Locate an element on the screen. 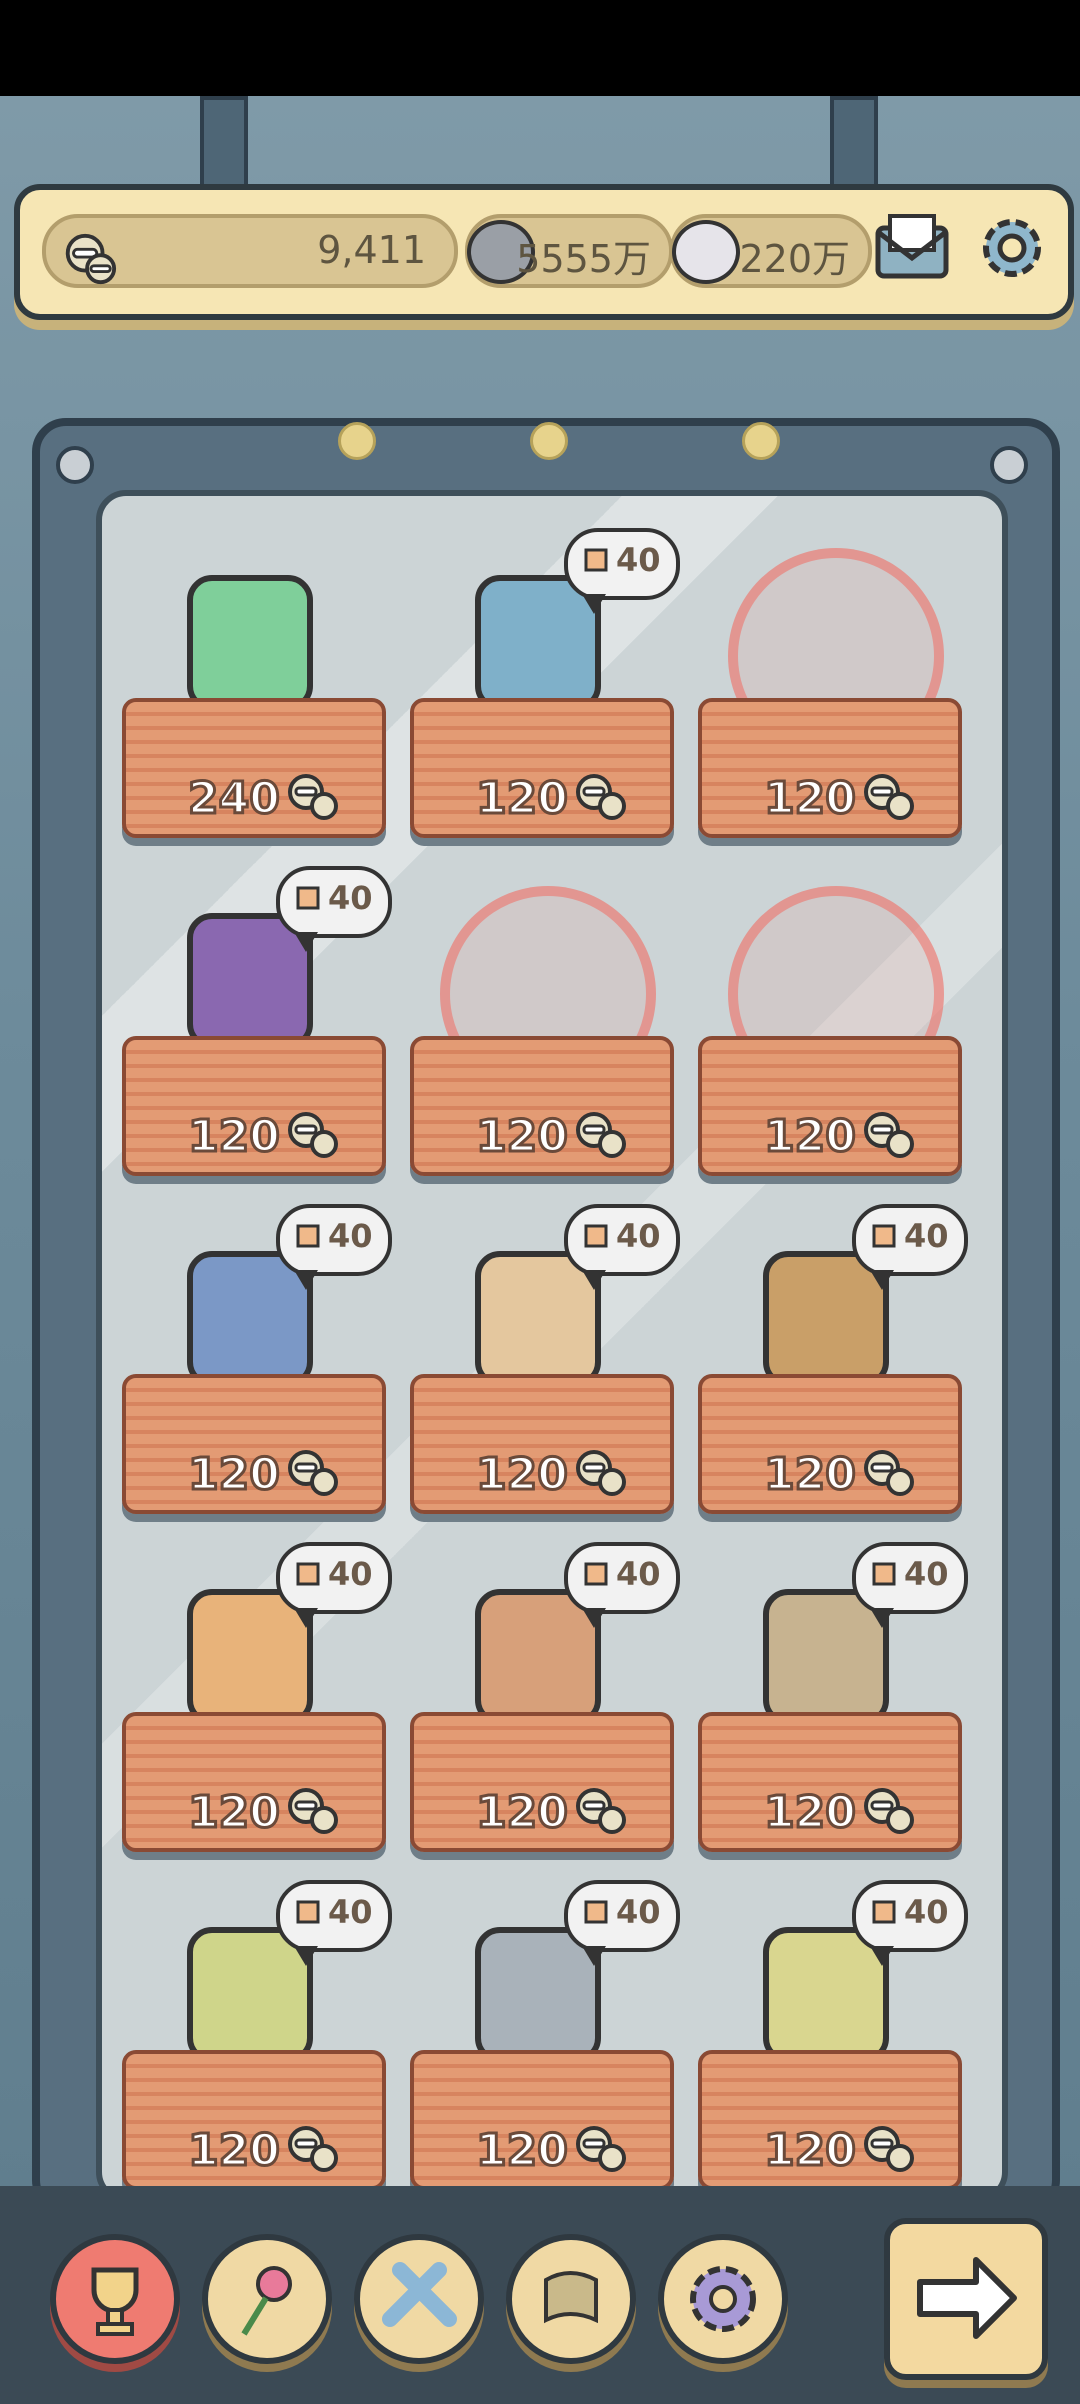  arrow-right-icon is located at coordinates (967, 2298).